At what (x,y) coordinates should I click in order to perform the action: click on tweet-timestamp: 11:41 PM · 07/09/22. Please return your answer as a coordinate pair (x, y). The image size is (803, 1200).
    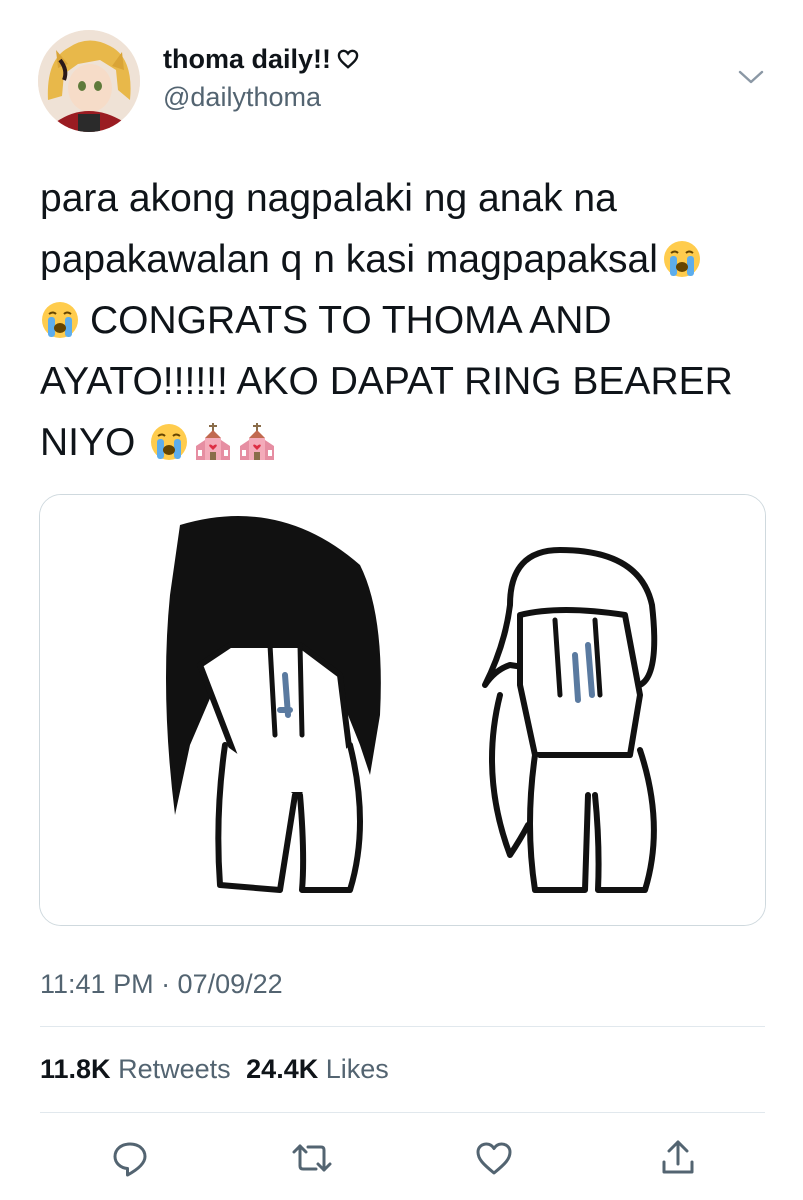
    Looking at the image, I should click on (161, 984).